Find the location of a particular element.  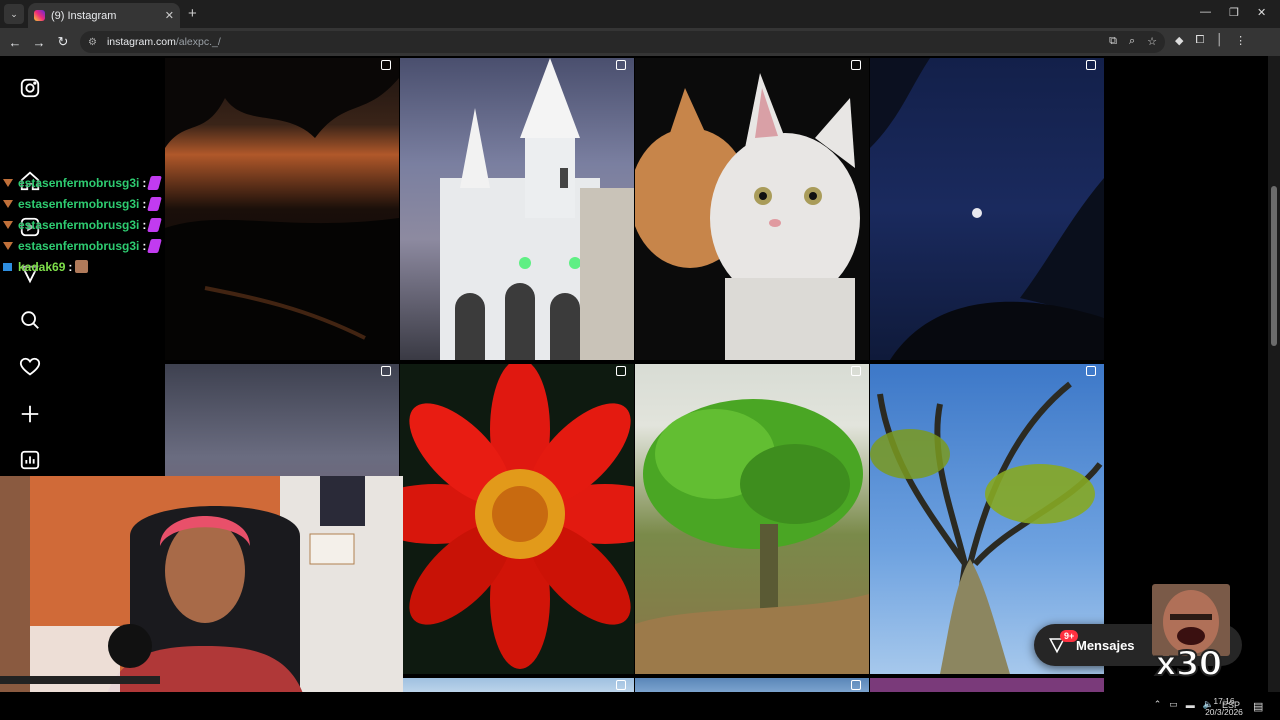

browser-tab: (9) Instagram ✕ is located at coordinates (104, 15).